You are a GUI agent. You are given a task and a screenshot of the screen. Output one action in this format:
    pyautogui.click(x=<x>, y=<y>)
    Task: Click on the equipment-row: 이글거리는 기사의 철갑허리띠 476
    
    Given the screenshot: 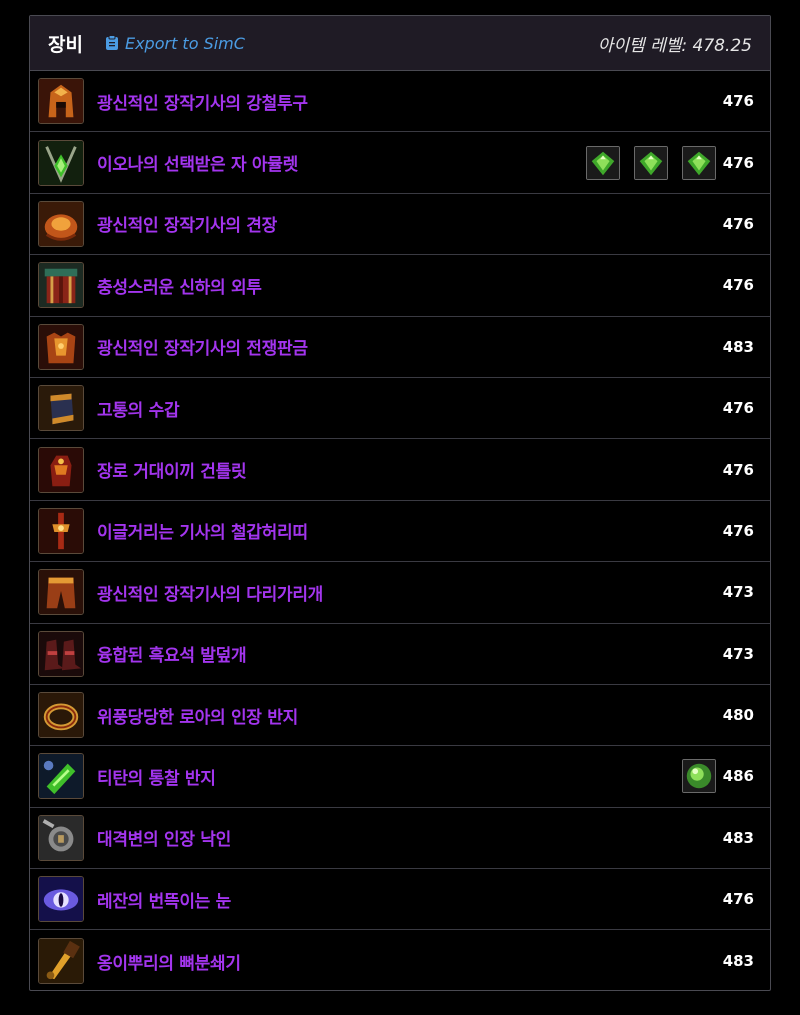 What is the action you would take?
    pyautogui.click(x=400, y=532)
    